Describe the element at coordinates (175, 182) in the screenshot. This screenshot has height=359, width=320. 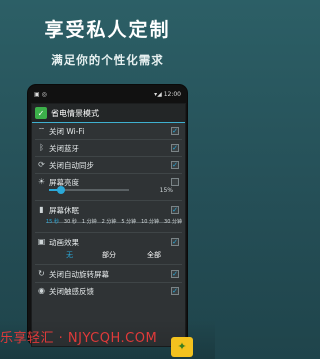
I see `brightness-checkbox: ✓` at that location.